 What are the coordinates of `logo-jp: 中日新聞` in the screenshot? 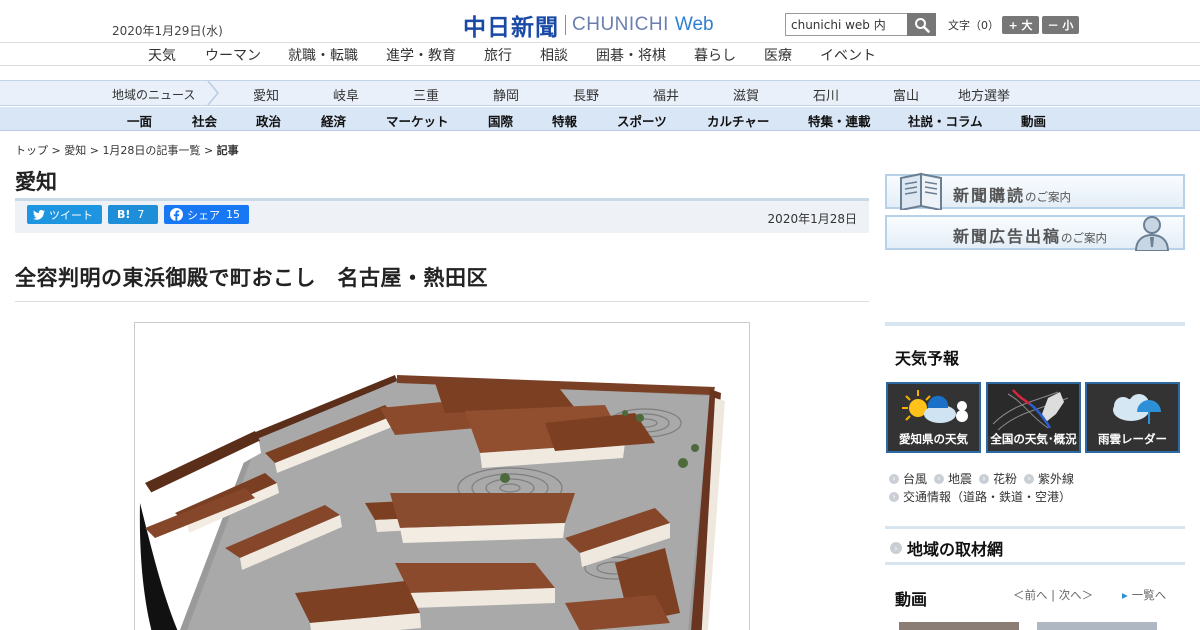 It's located at (511, 27).